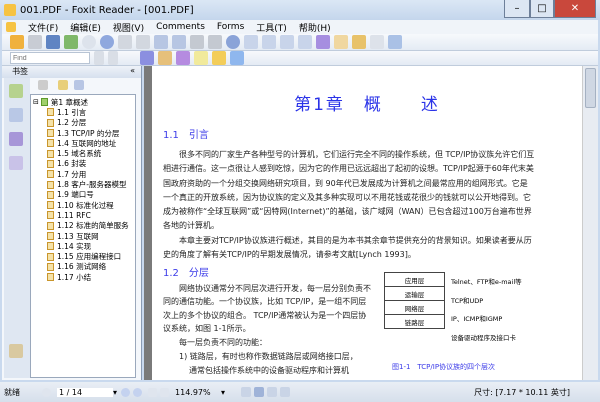 This screenshot has height=402, width=600. What do you see at coordinates (43, 85) in the screenshot?
I see `delete-bookmark-icon` at bounding box center [43, 85].